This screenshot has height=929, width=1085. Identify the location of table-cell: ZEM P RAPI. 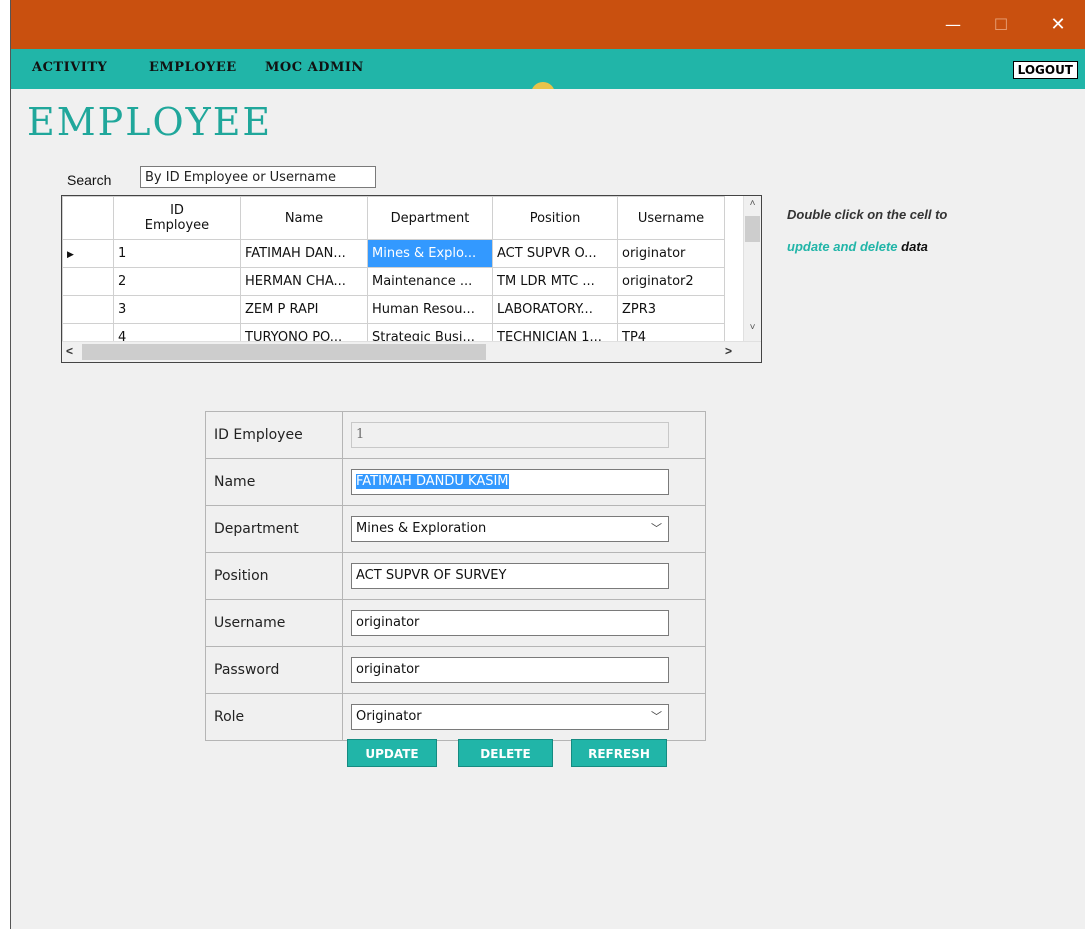
(304, 309).